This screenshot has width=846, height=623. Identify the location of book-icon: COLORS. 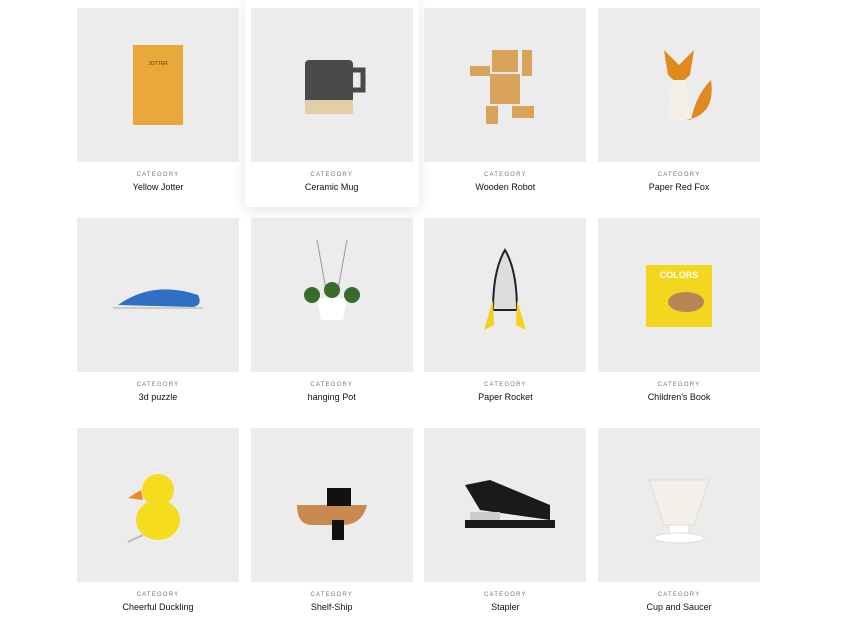
(679, 296).